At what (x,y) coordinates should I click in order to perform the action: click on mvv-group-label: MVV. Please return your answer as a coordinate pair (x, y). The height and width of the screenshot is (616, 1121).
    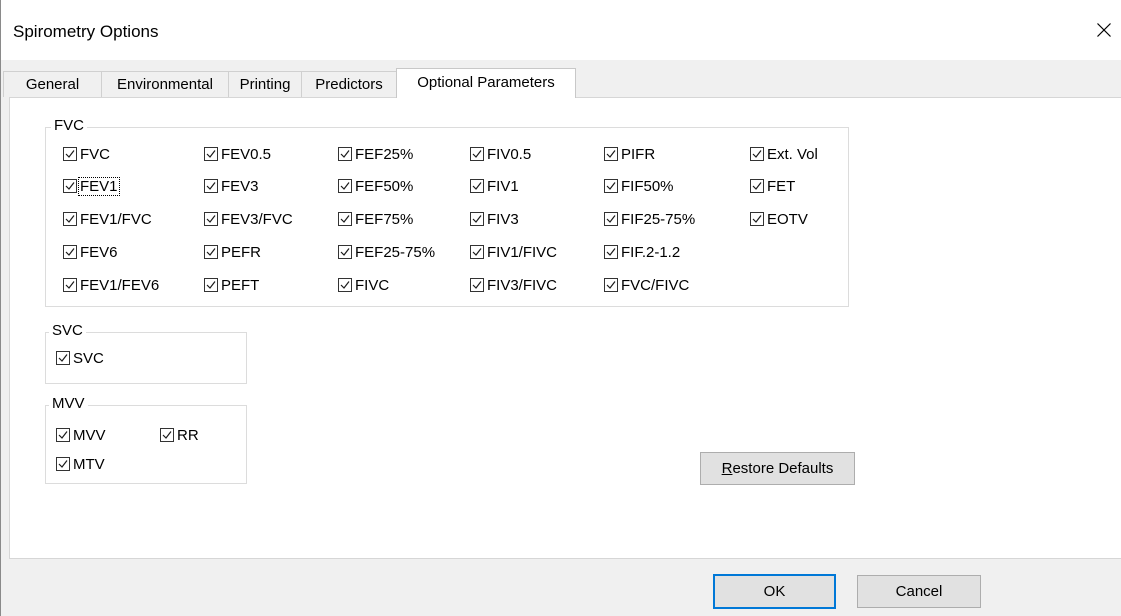
    Looking at the image, I should click on (68, 403).